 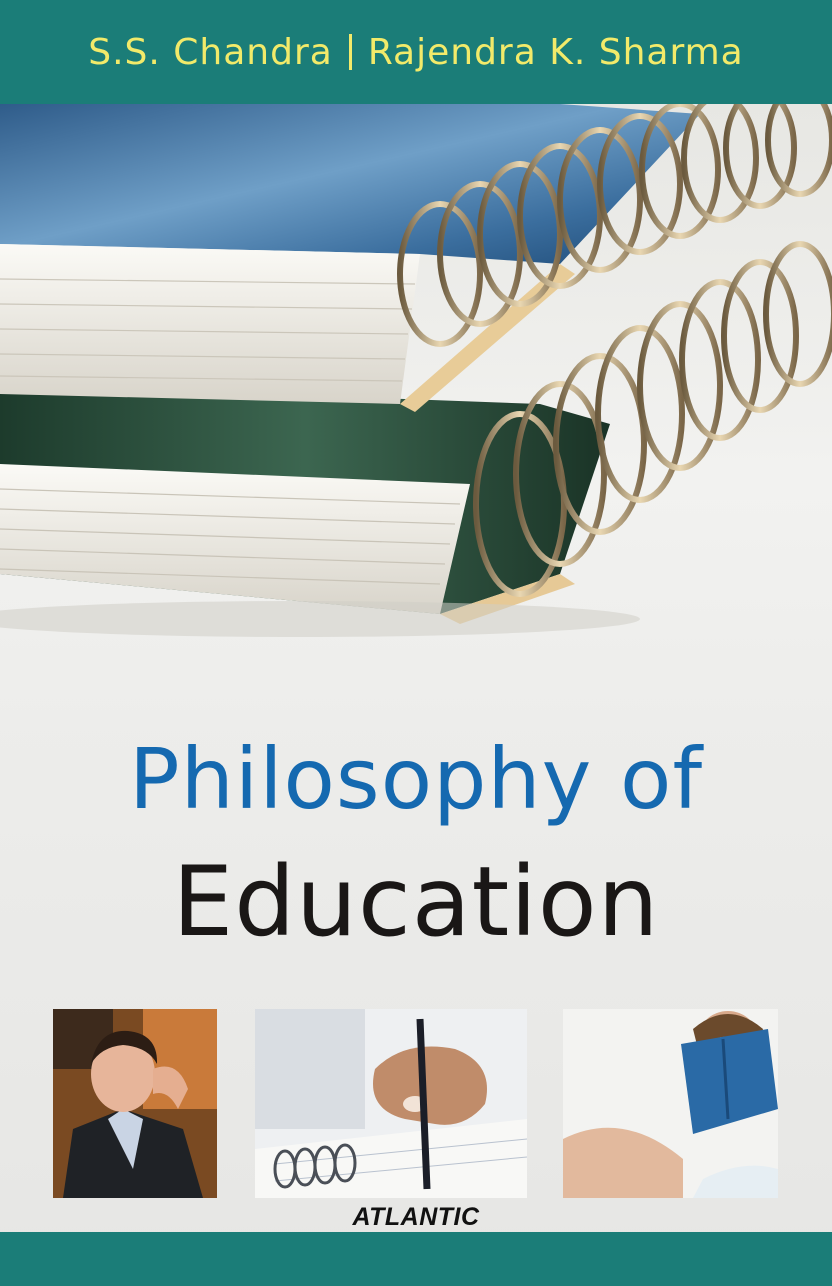 I want to click on girl-reading-book-photo, so click(x=670, y=1103).